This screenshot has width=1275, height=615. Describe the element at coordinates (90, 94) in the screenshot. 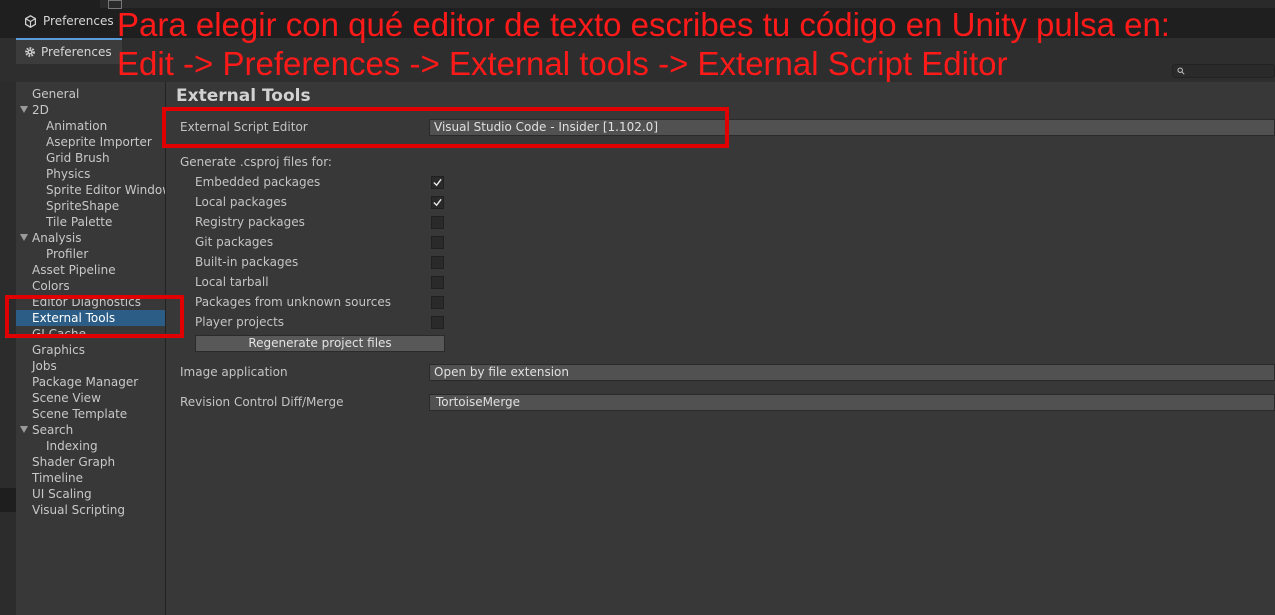

I see `sidebar-item: General` at that location.